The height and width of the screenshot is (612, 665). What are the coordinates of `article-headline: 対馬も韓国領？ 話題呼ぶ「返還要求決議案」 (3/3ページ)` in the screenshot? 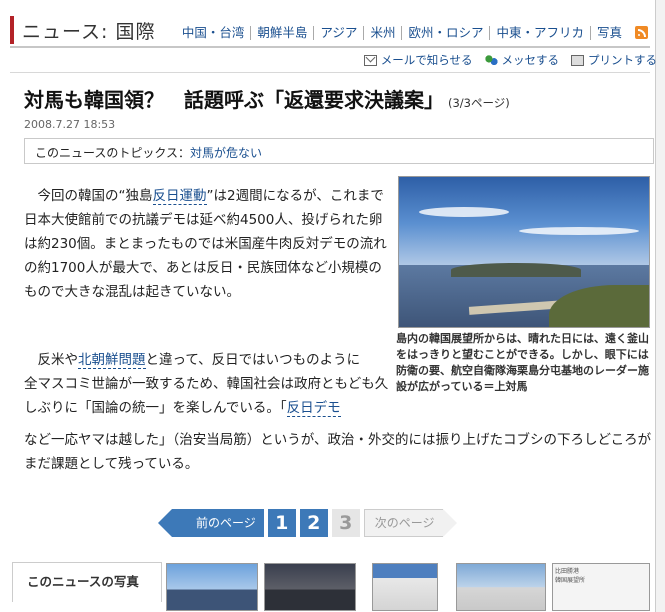 It's located at (267, 98).